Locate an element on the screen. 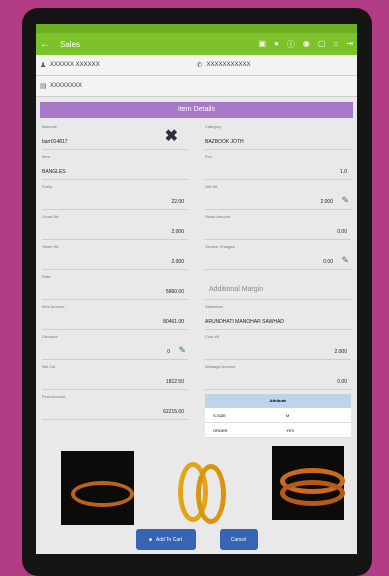 This screenshot has width=389, height=576. copy-icon: ▢ is located at coordinates (322, 44).